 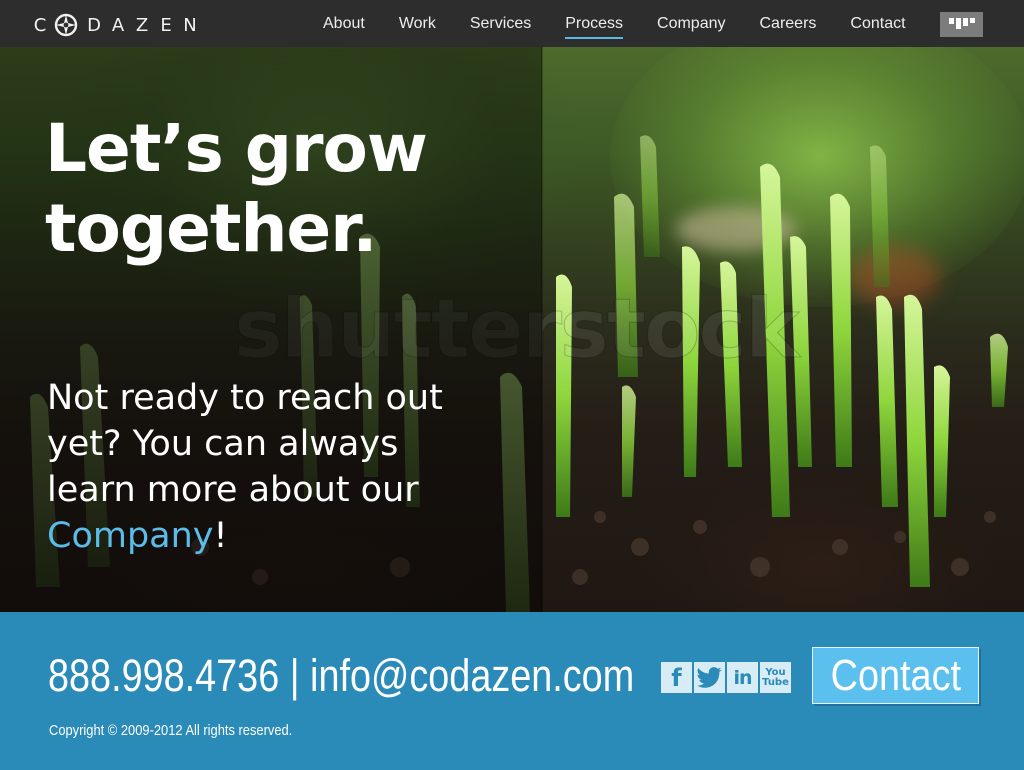 I want to click on logo-letter-e: E, so click(x=166, y=25).